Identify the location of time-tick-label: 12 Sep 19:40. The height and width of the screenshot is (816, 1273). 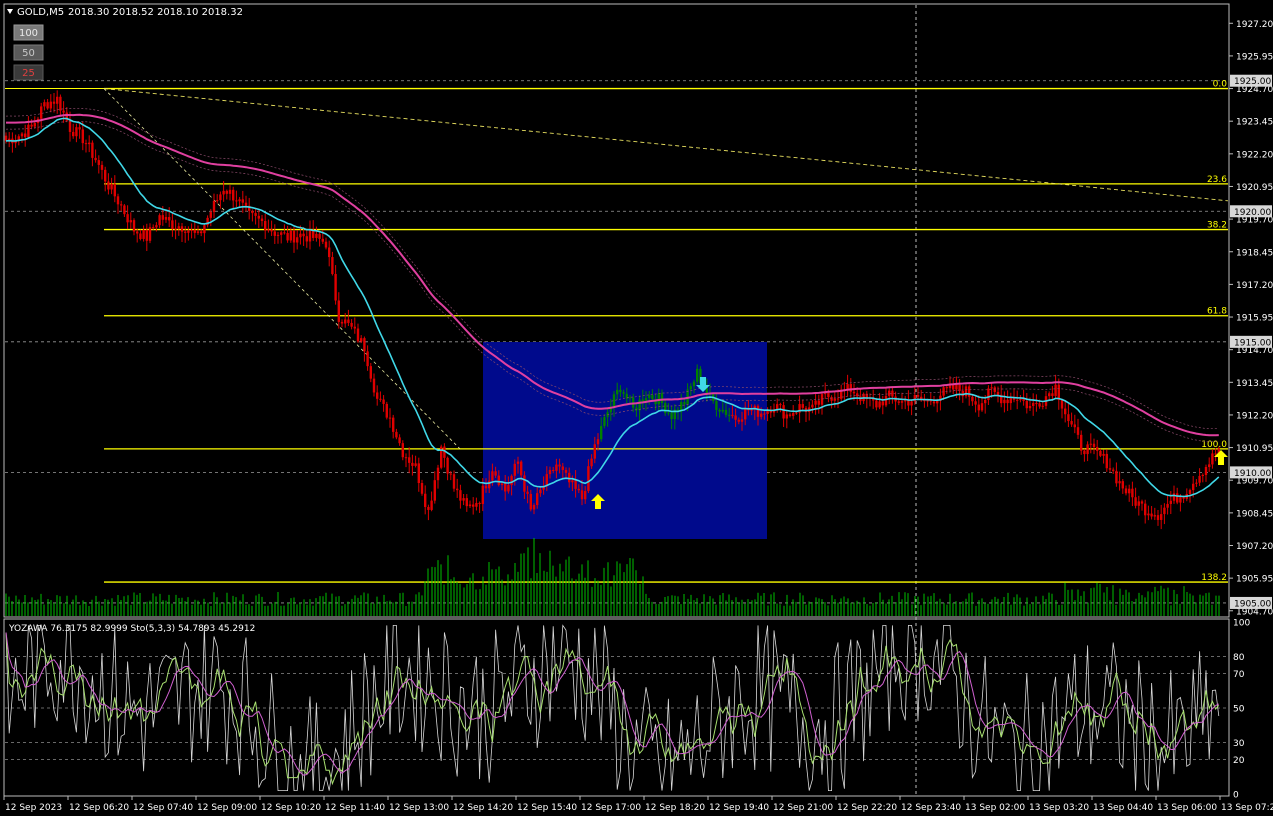
(739, 808).